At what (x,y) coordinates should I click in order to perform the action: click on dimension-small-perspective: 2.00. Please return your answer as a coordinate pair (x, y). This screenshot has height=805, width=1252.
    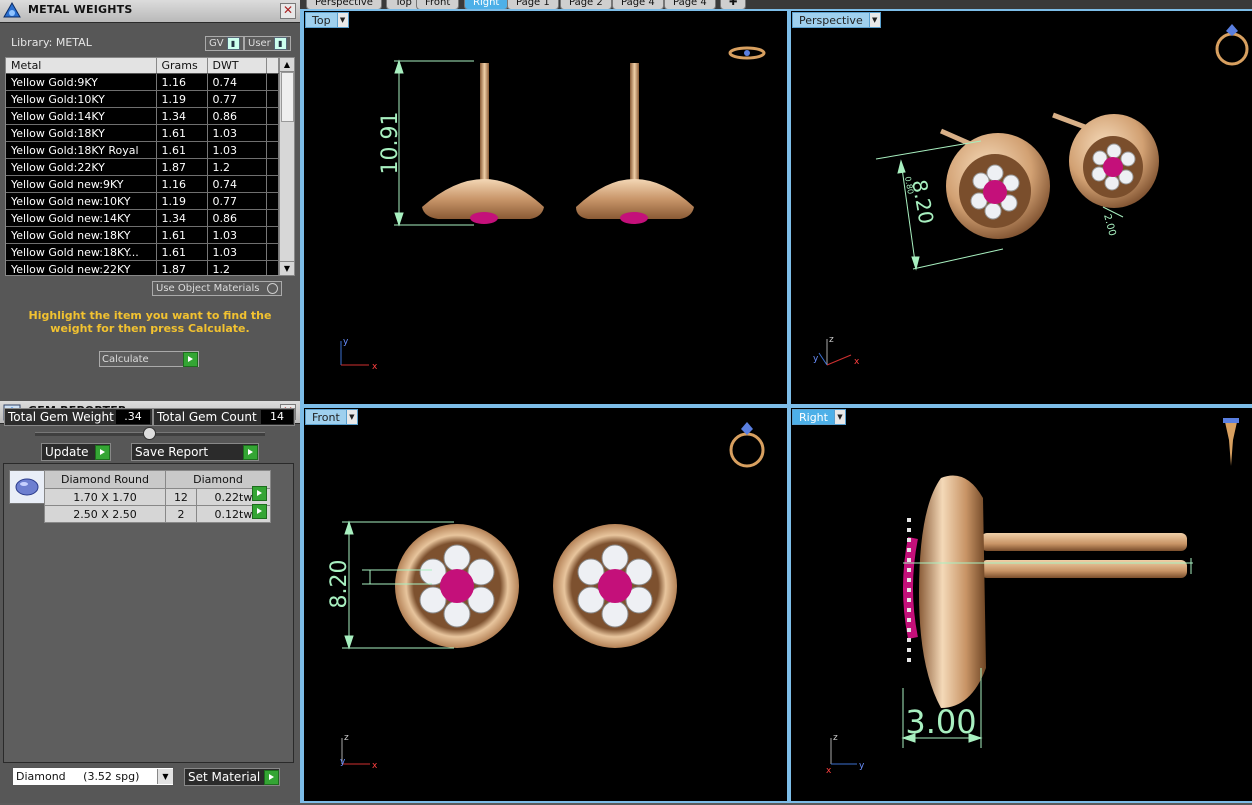
    Looking at the image, I should click on (1109, 225).